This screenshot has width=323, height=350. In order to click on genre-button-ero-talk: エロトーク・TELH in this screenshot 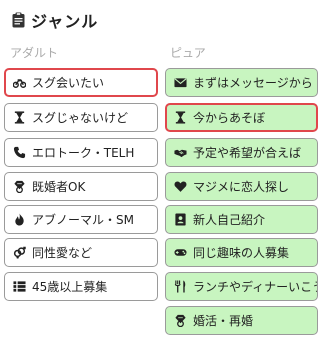, I will do `click(81, 152)`.